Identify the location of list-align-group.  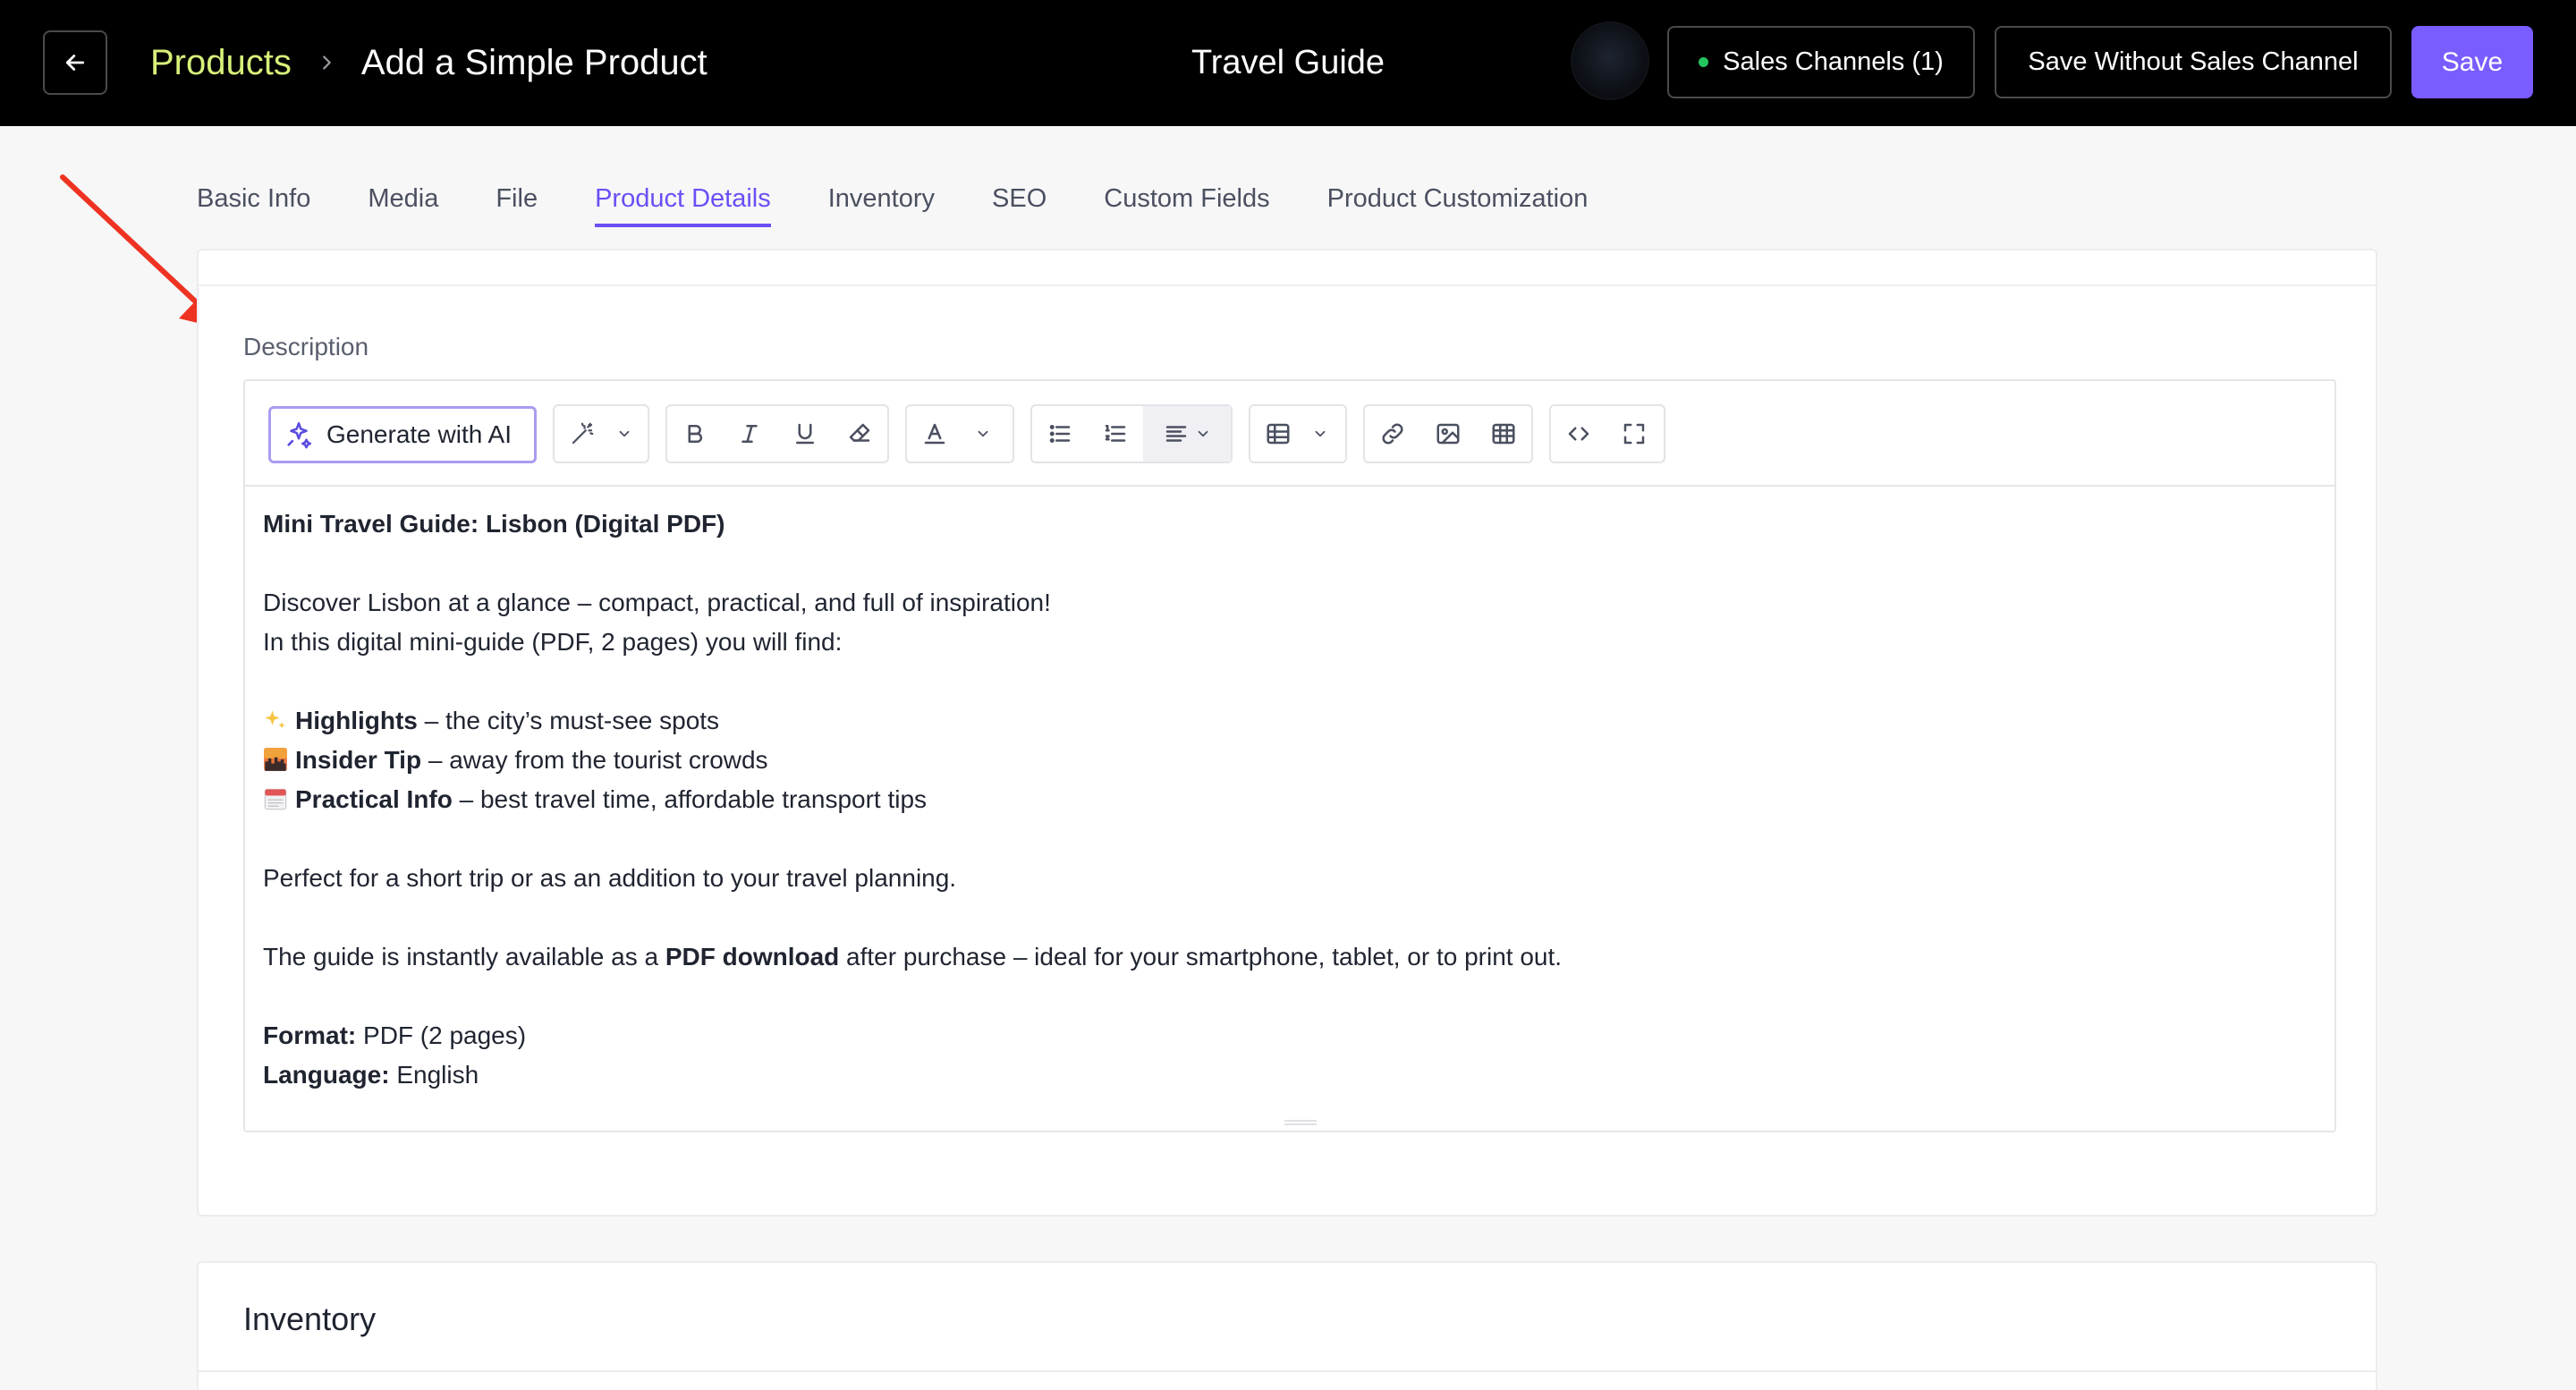
(1131, 433).